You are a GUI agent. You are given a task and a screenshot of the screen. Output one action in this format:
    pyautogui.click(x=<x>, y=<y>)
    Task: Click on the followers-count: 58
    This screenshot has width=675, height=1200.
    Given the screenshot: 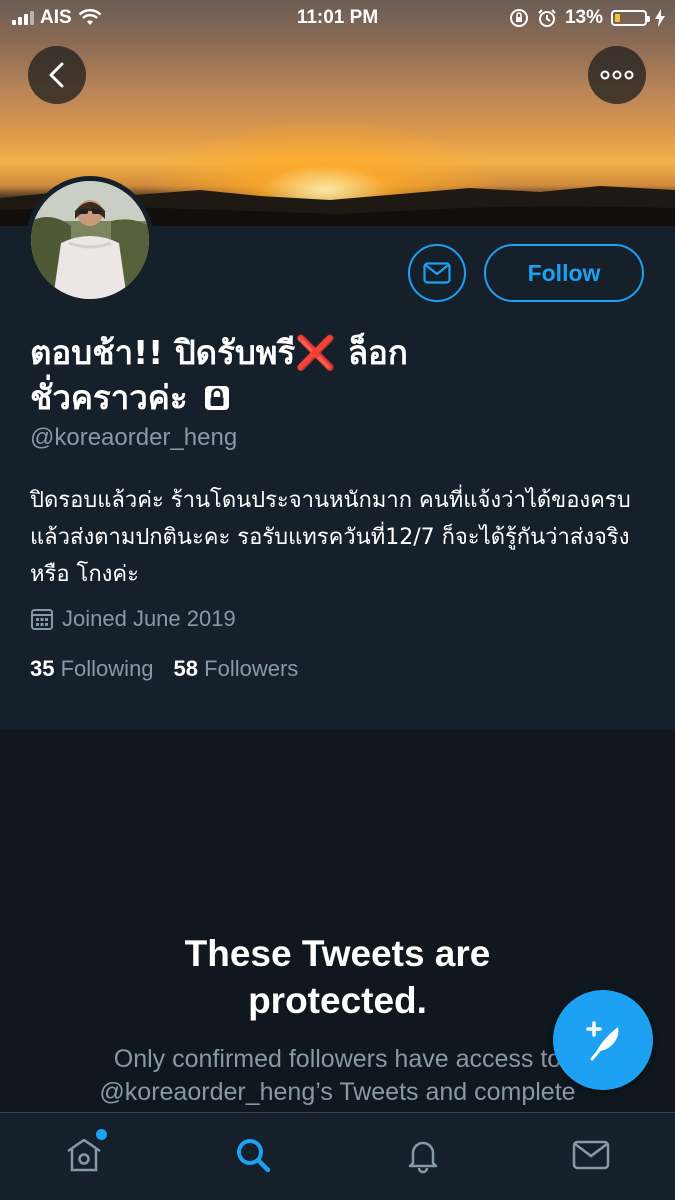 What is the action you would take?
    pyautogui.click(x=186, y=668)
    